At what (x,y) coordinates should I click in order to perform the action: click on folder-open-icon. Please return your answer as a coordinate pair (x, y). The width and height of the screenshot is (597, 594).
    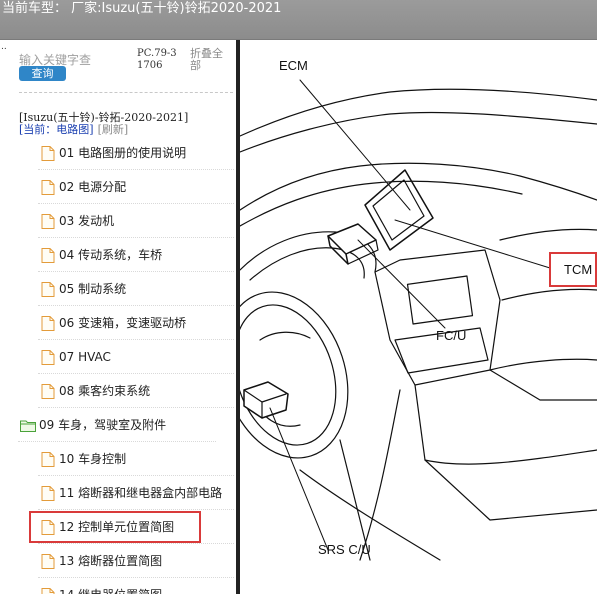
    Looking at the image, I should click on (28, 426).